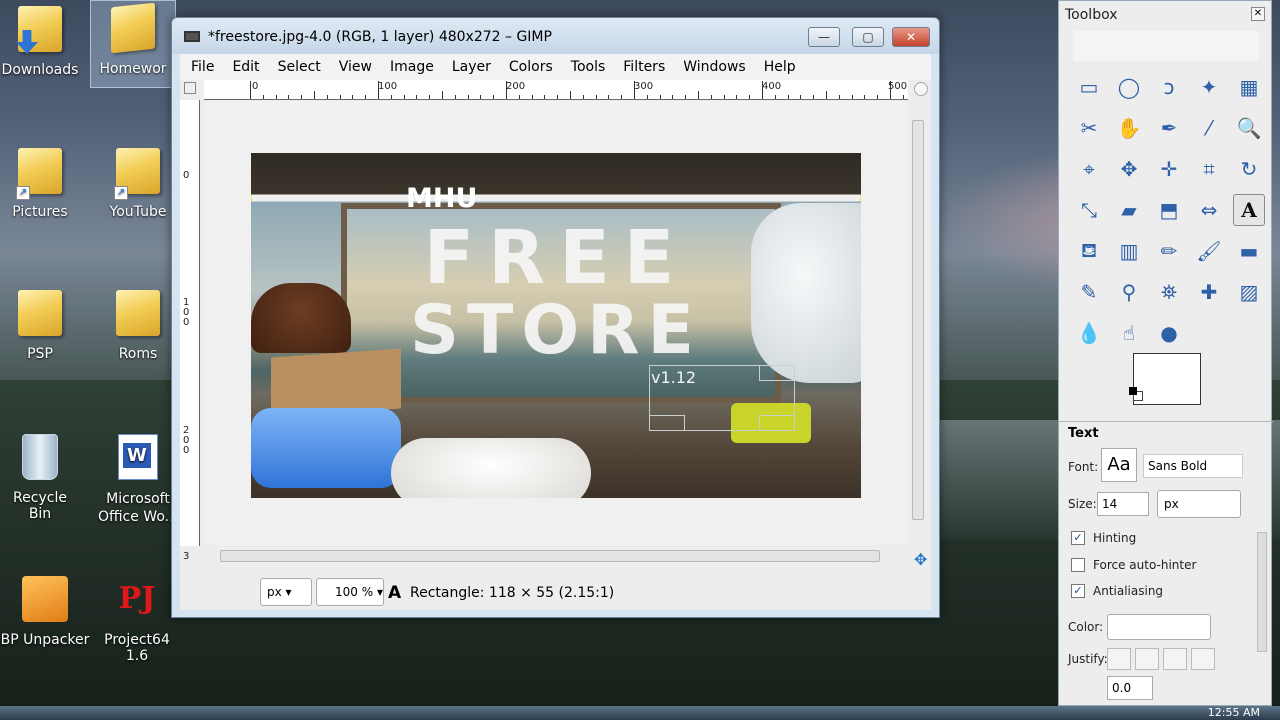  Describe the element at coordinates (354, 592) in the screenshot. I see `zoom-value: 100 %` at that location.